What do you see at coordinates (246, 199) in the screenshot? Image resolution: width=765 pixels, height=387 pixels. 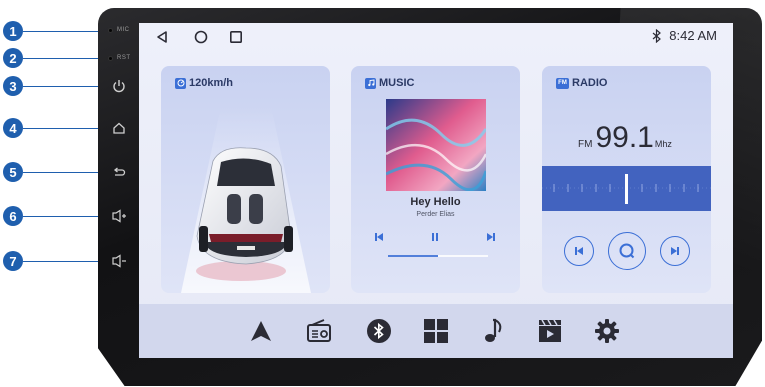 I see `car-image` at bounding box center [246, 199].